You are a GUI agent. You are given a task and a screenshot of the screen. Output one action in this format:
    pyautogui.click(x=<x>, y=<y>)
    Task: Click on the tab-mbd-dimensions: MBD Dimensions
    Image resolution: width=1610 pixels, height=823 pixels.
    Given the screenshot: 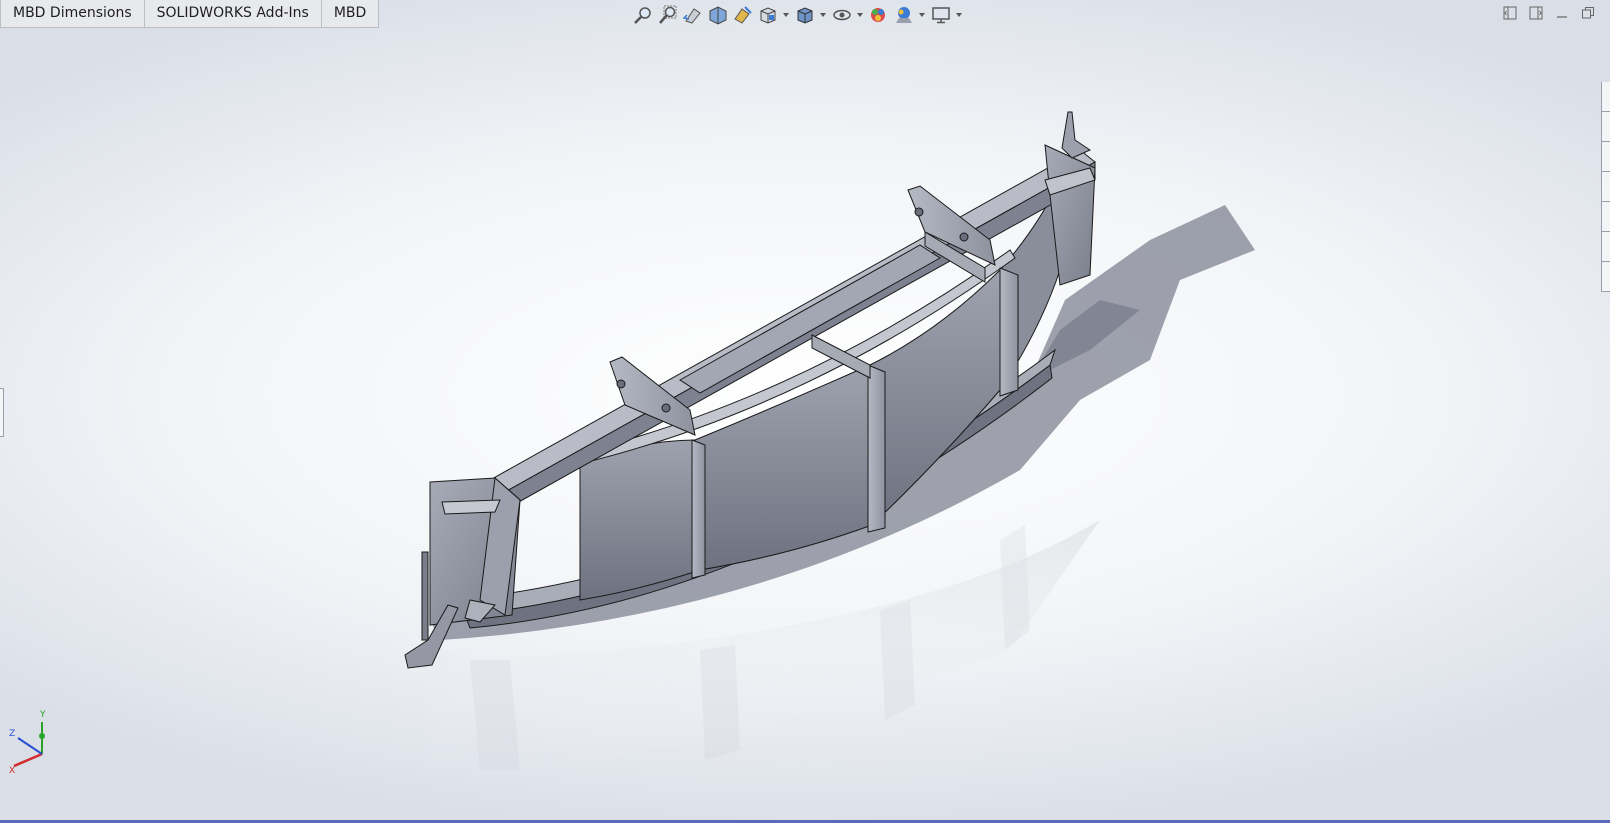 What is the action you would take?
    pyautogui.click(x=72, y=13)
    